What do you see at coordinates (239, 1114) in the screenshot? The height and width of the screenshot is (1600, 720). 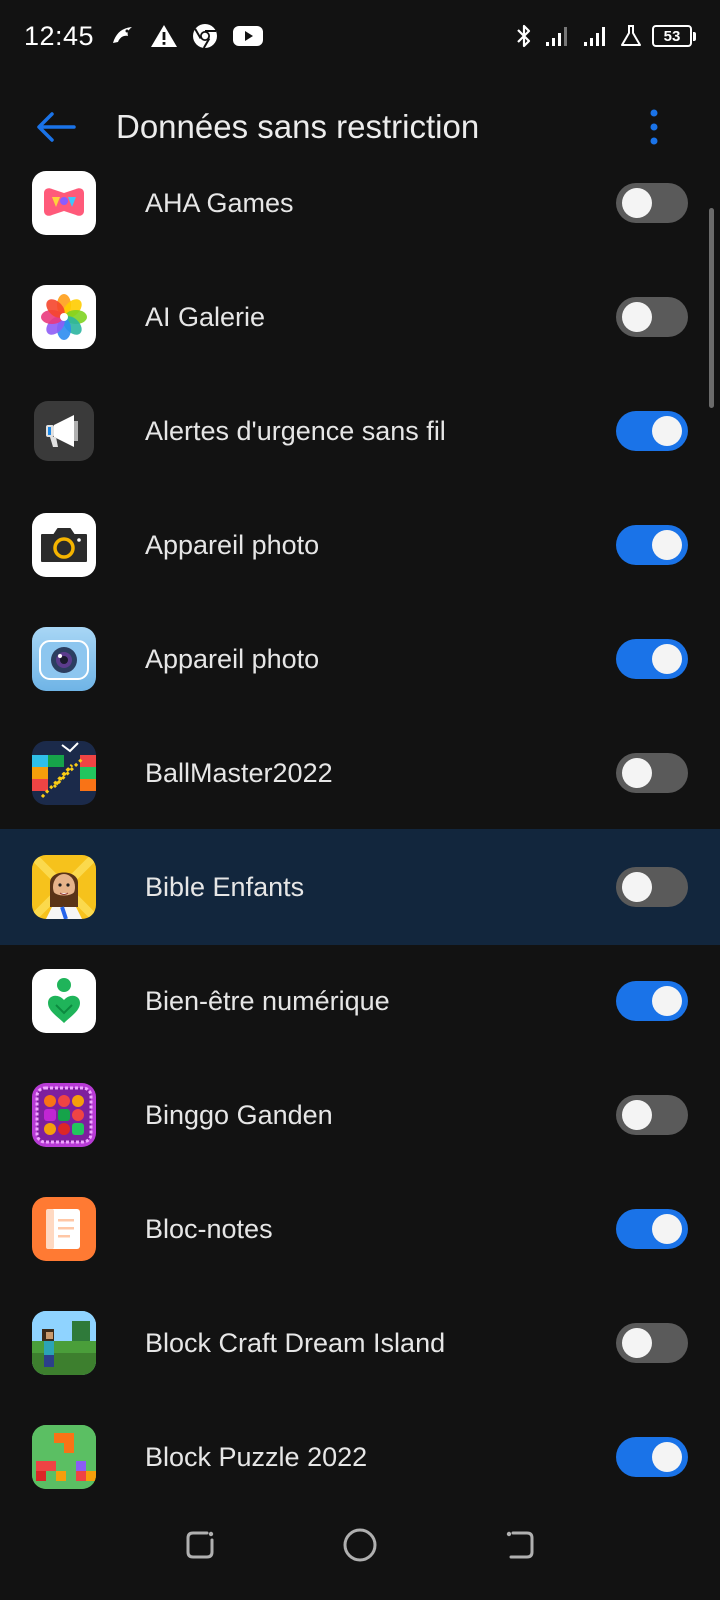 I see `app-label: Binggo Ganden` at bounding box center [239, 1114].